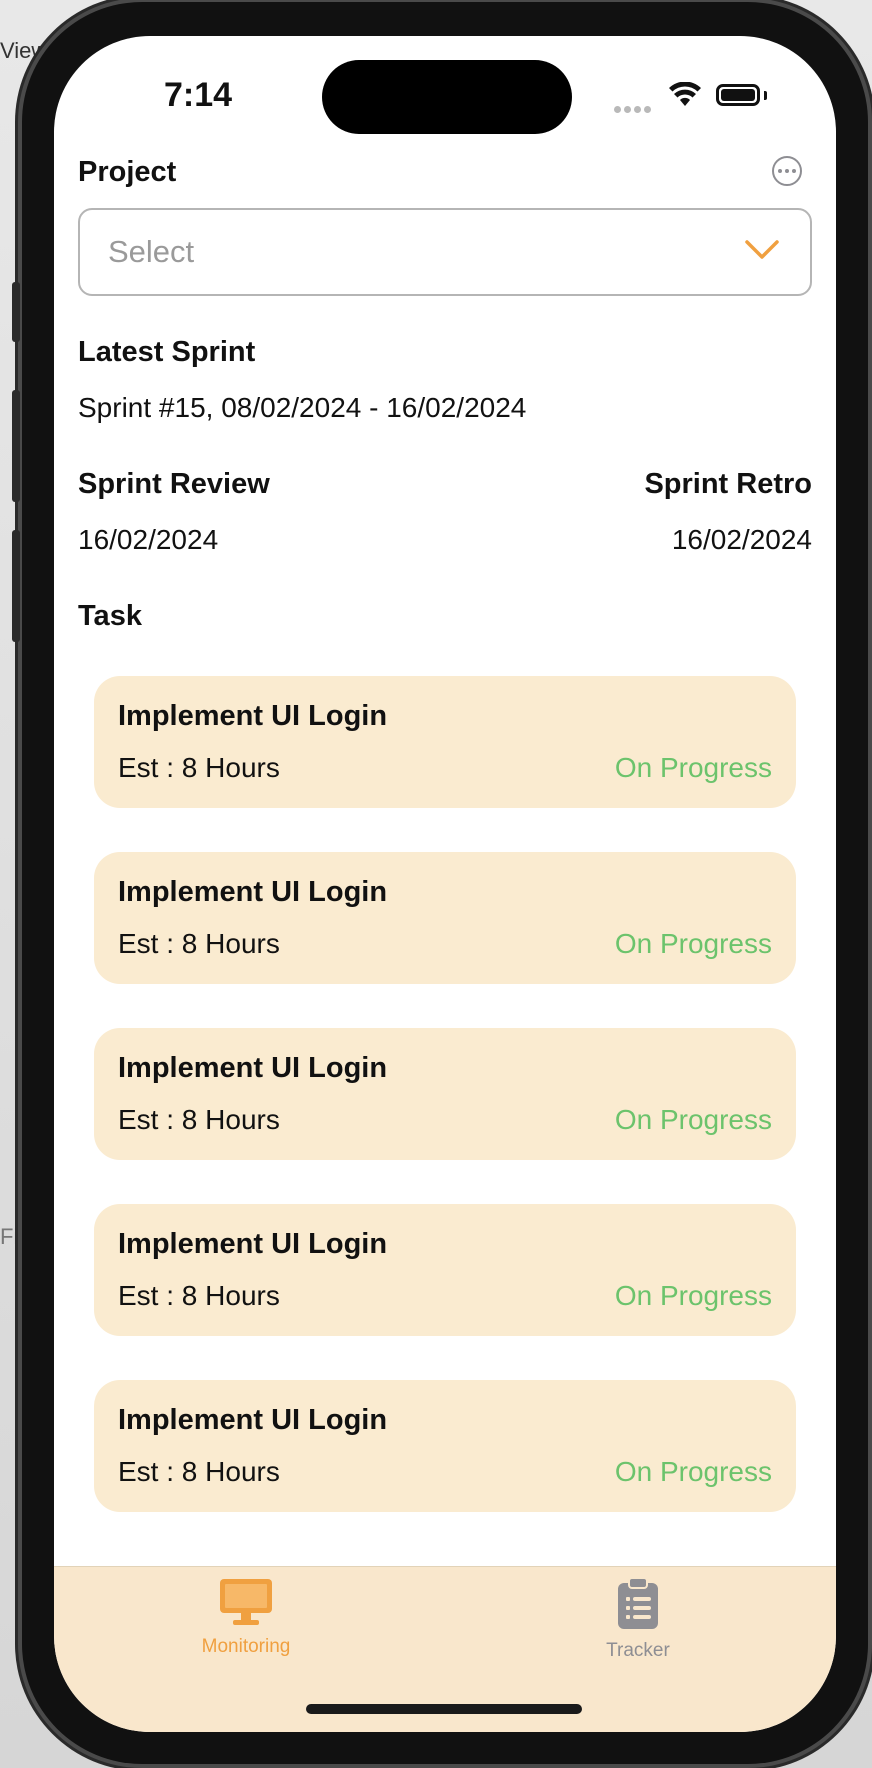 The width and height of the screenshot is (872, 1768). I want to click on project-label: Project, so click(127, 172).